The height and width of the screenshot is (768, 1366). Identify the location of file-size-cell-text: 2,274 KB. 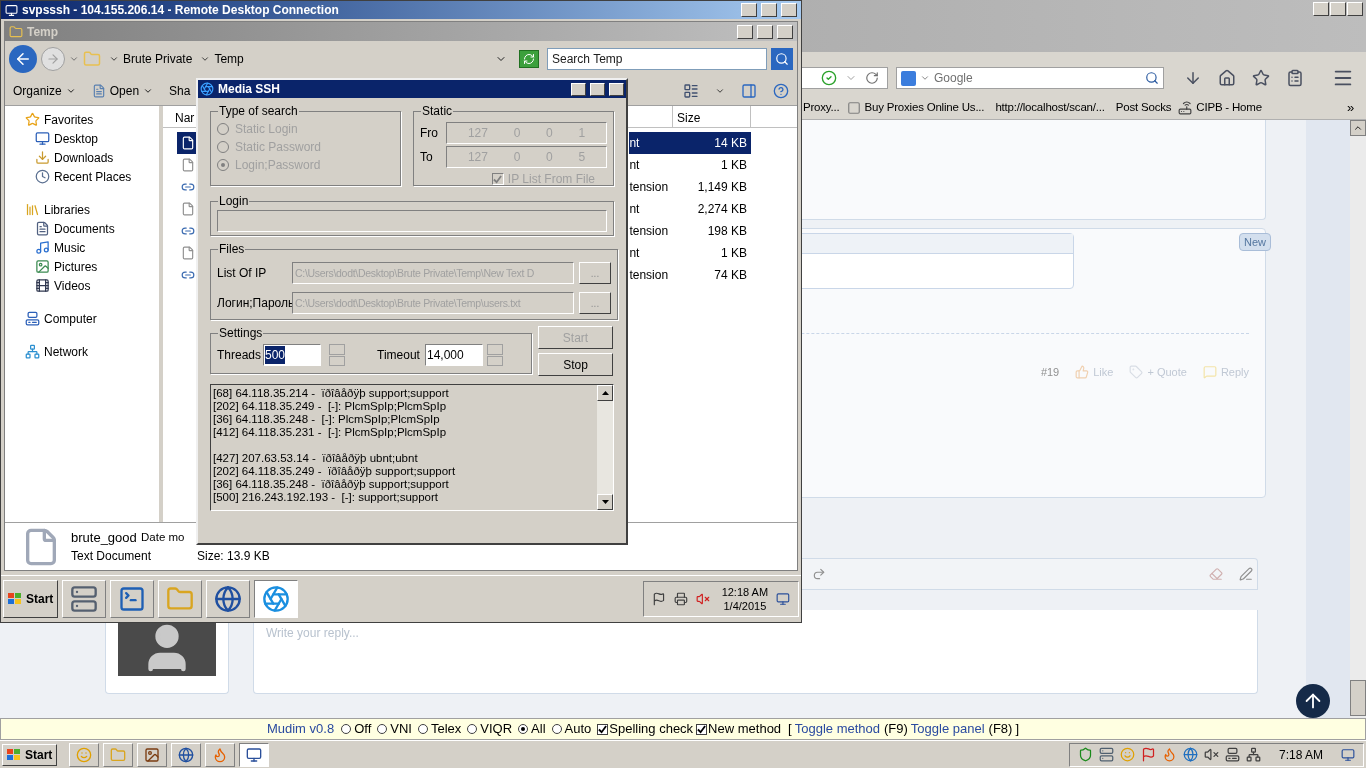
(722, 209).